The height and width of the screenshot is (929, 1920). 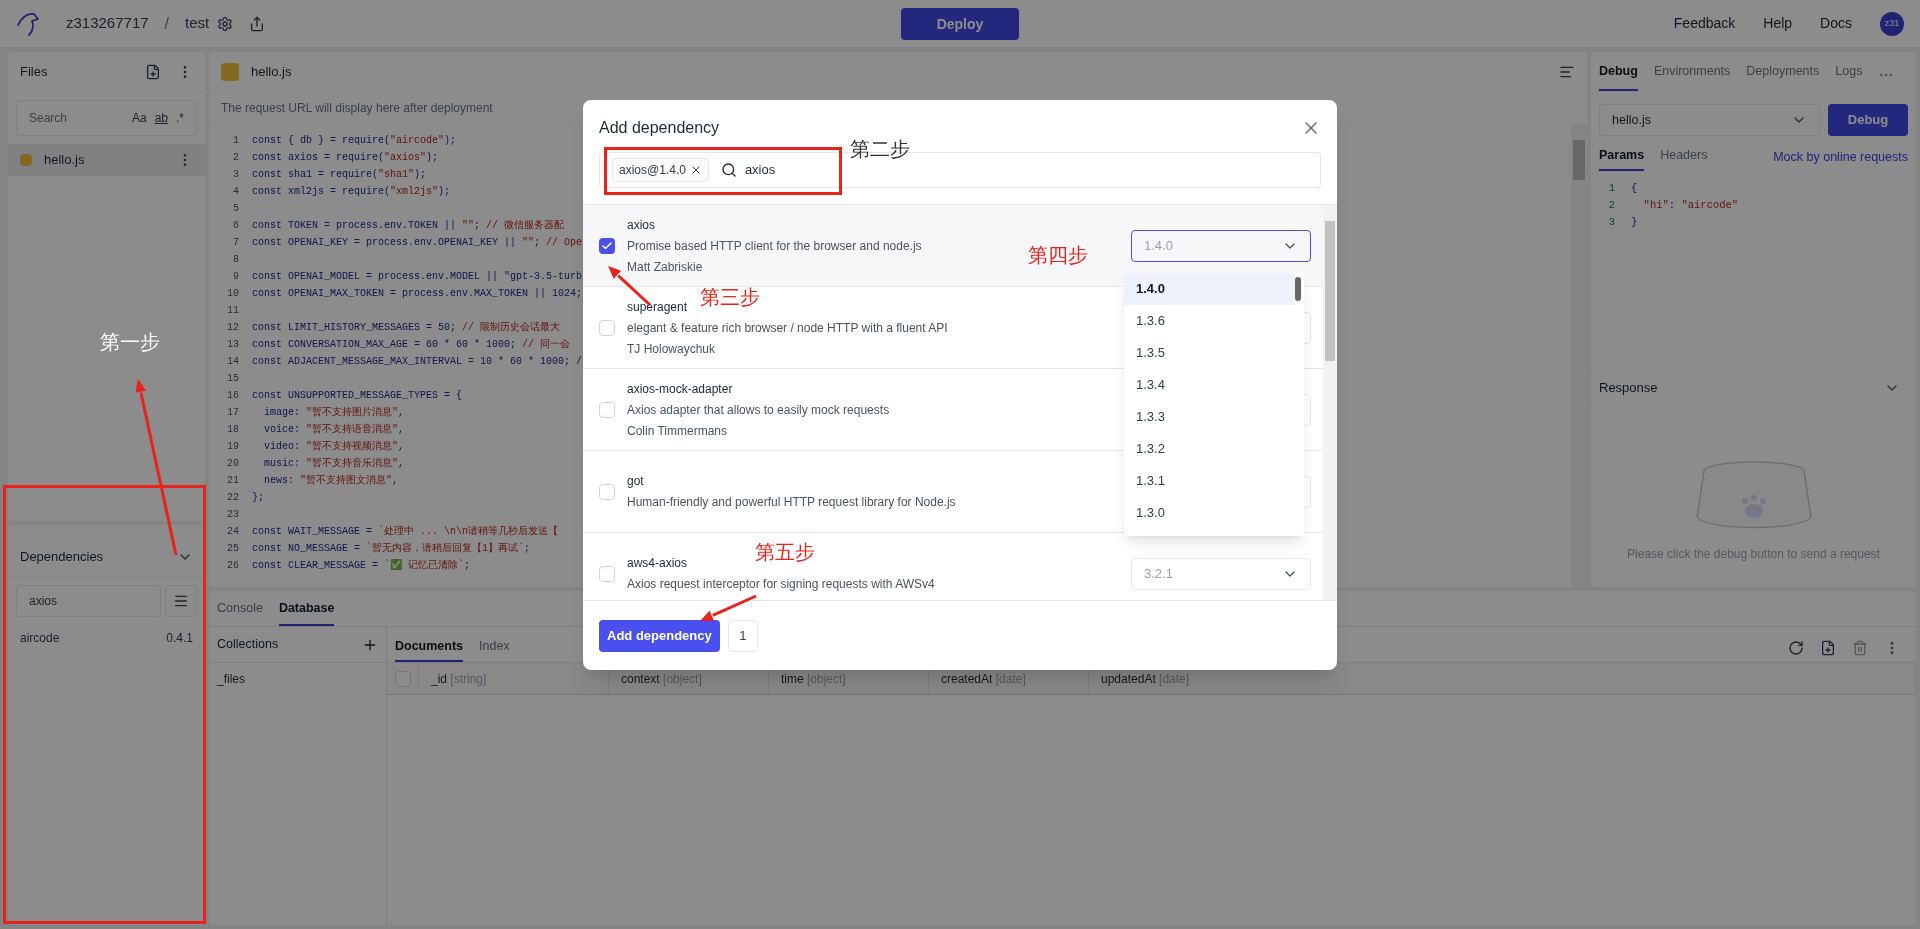 What do you see at coordinates (232, 311) in the screenshot?
I see `line-number: 11` at bounding box center [232, 311].